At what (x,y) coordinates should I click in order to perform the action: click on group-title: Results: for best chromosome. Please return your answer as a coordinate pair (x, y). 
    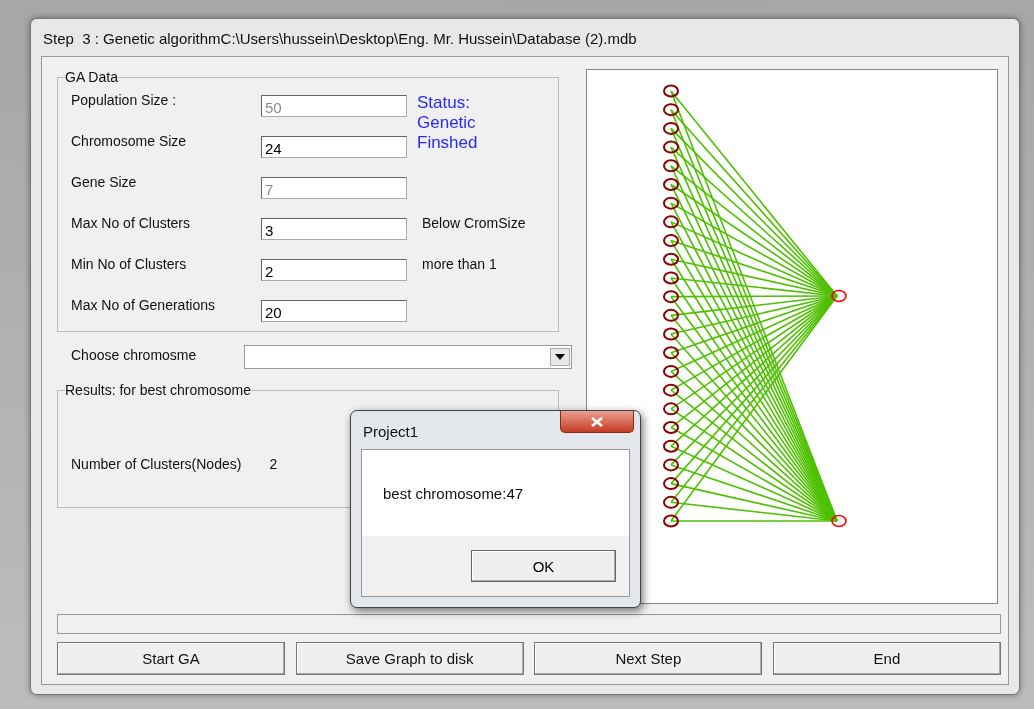
    Looking at the image, I should click on (158, 390).